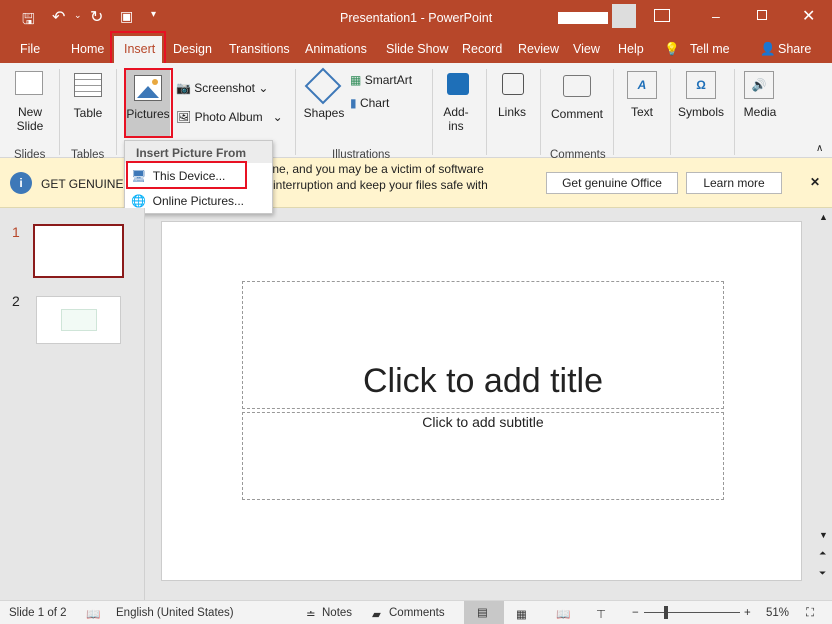 This screenshot has width=832, height=624. I want to click on this-device-highlight, so click(186, 175).